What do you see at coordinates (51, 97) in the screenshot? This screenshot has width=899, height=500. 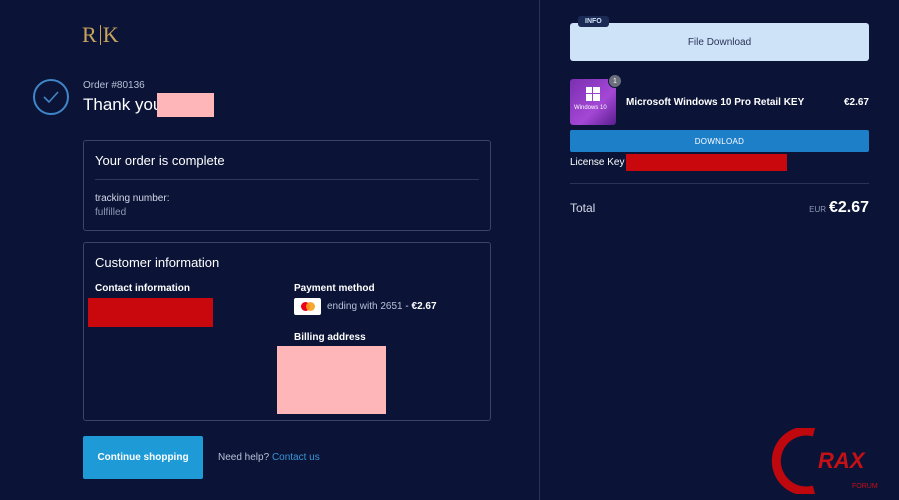 I see `check-circle-icon` at bounding box center [51, 97].